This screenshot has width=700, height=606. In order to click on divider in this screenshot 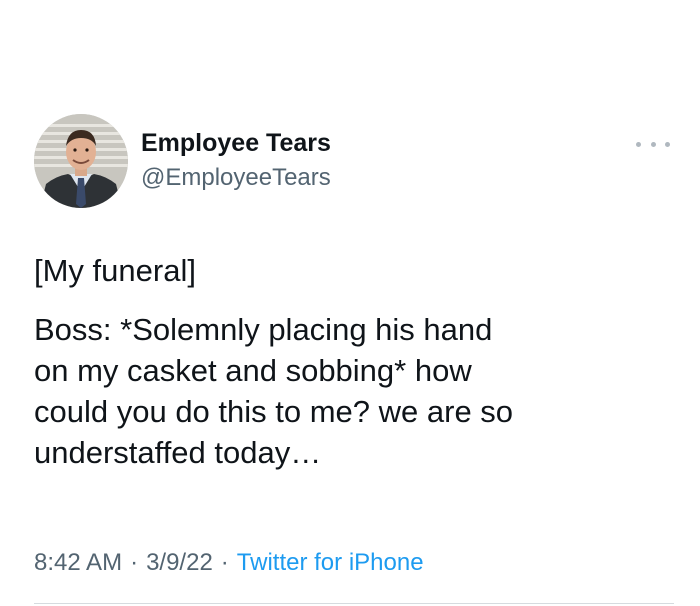, I will do `click(354, 603)`.